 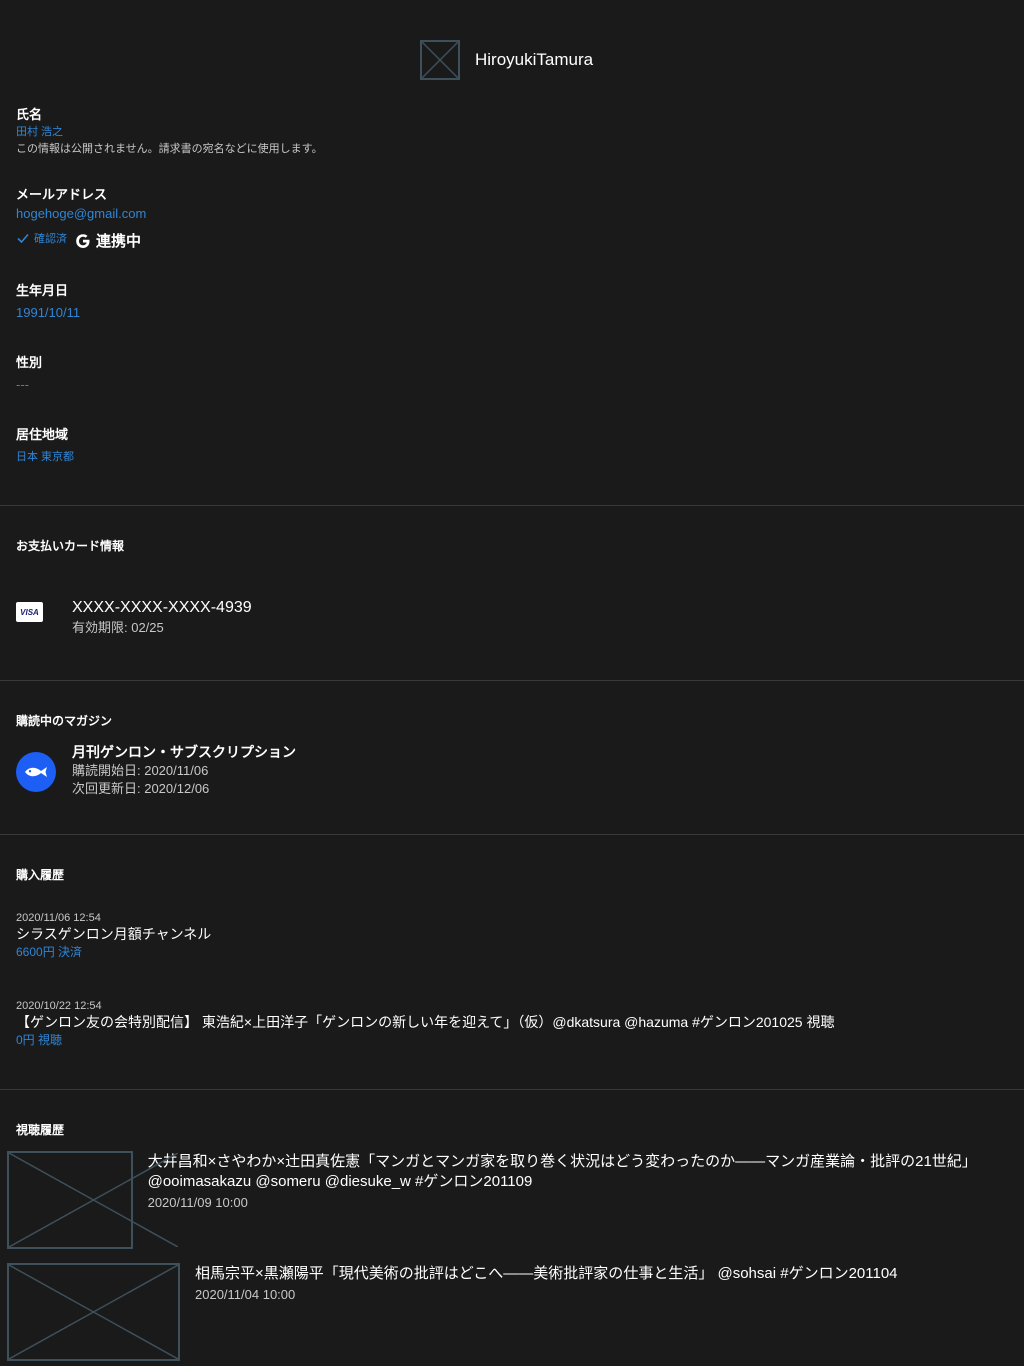 I want to click on field-birthday: 生年月日 1991/10/11, so click(x=48, y=302).